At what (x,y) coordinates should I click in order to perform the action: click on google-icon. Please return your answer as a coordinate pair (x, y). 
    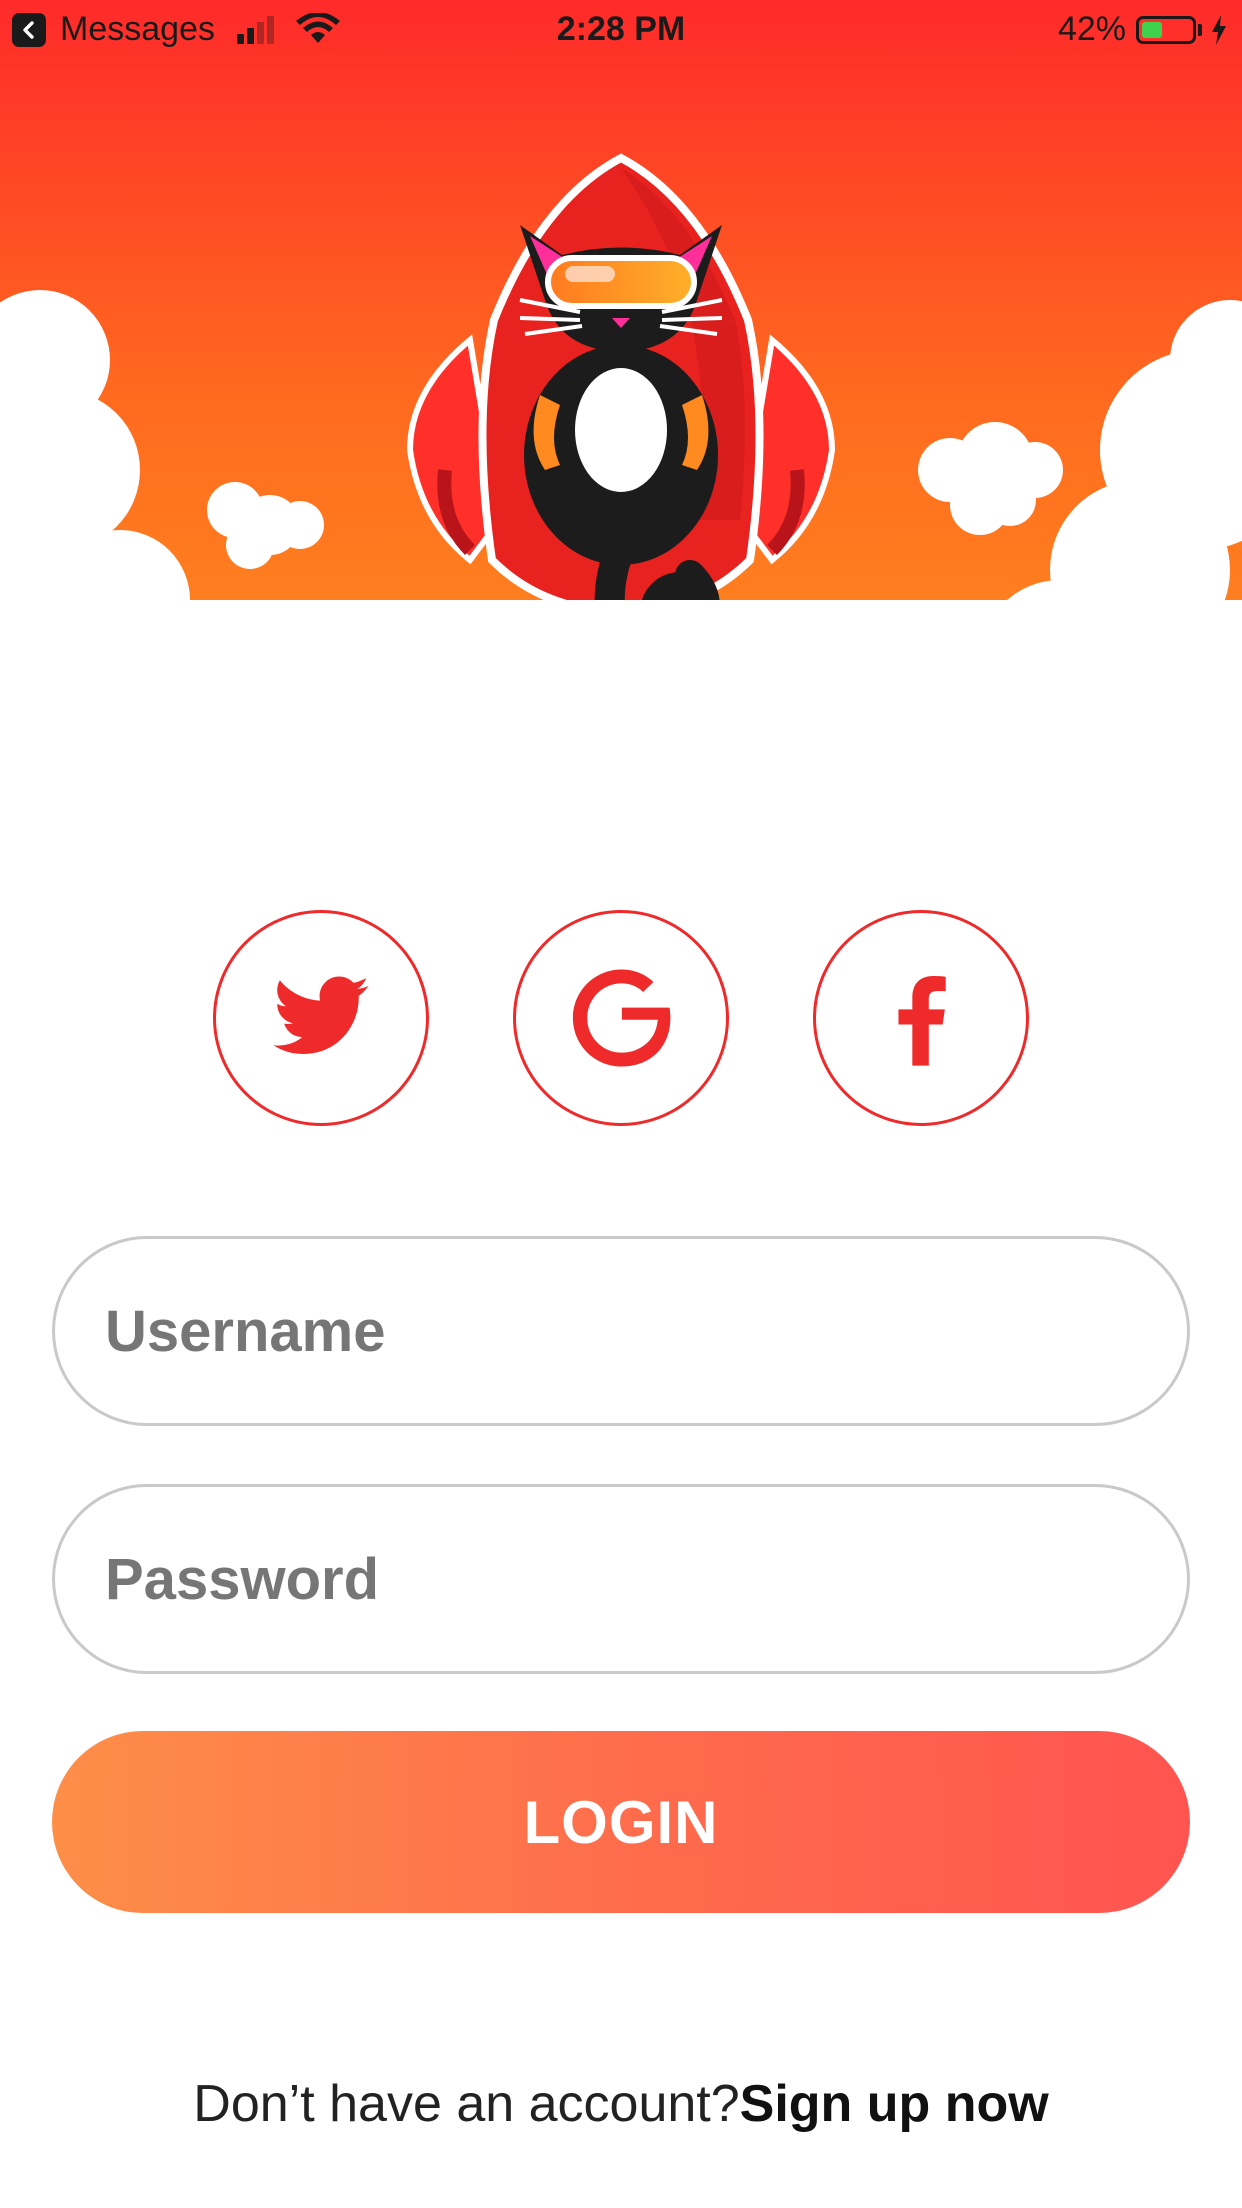
    Looking at the image, I should click on (621, 1018).